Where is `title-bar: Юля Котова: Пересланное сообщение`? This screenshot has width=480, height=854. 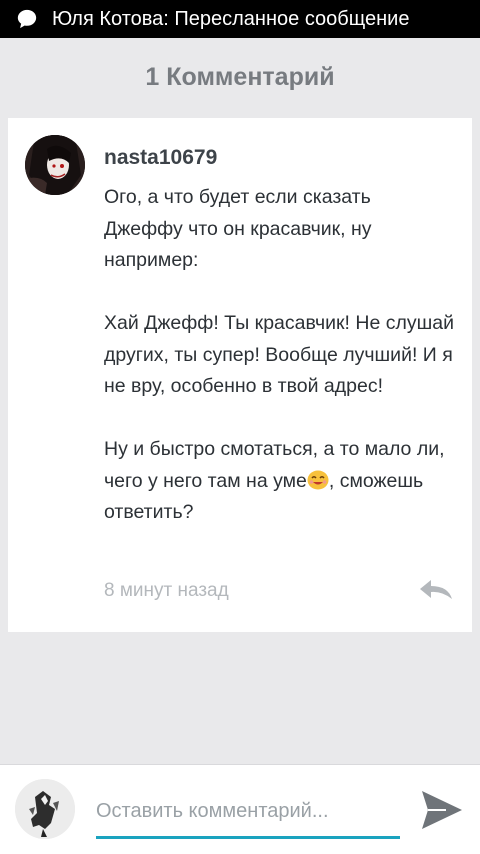 title-bar: Юля Котова: Пересланное сообщение is located at coordinates (240, 19).